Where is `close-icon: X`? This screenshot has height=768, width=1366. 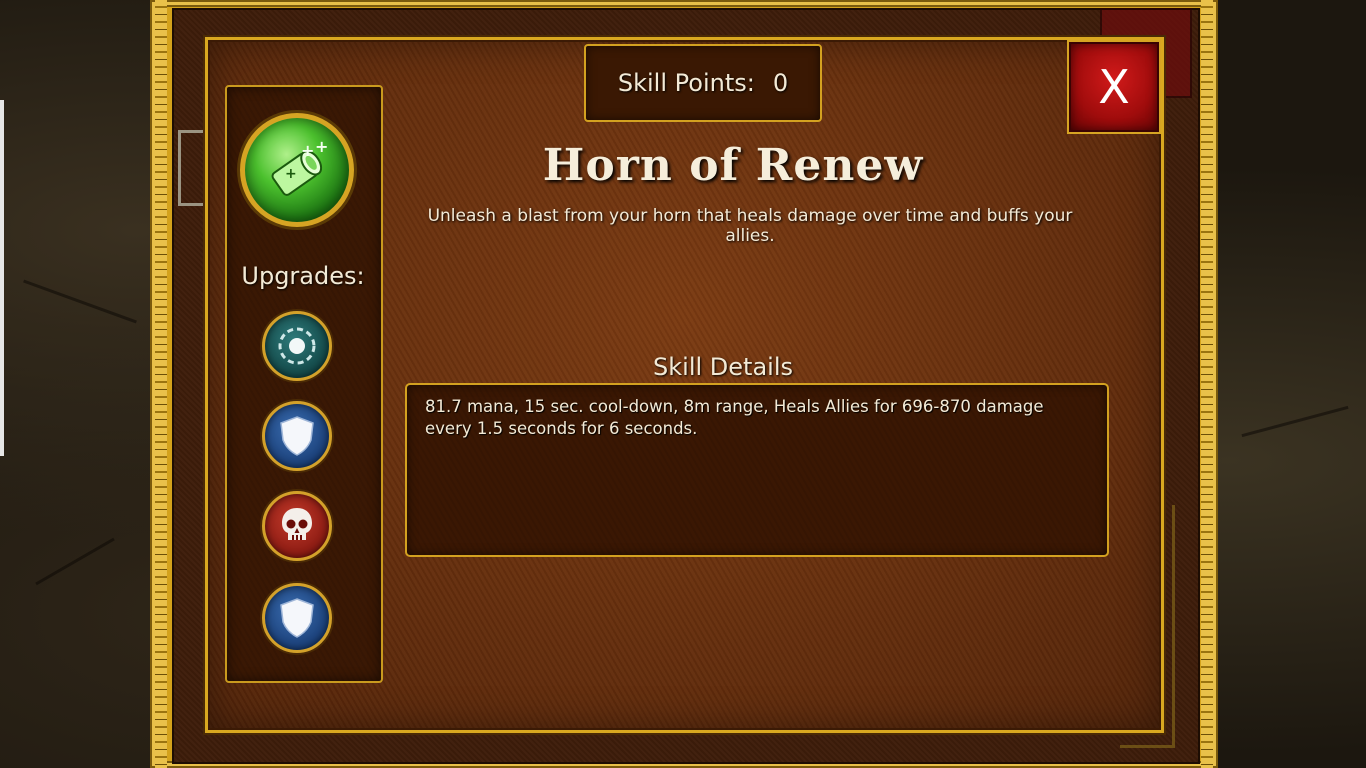
close-icon: X is located at coordinates (1114, 87).